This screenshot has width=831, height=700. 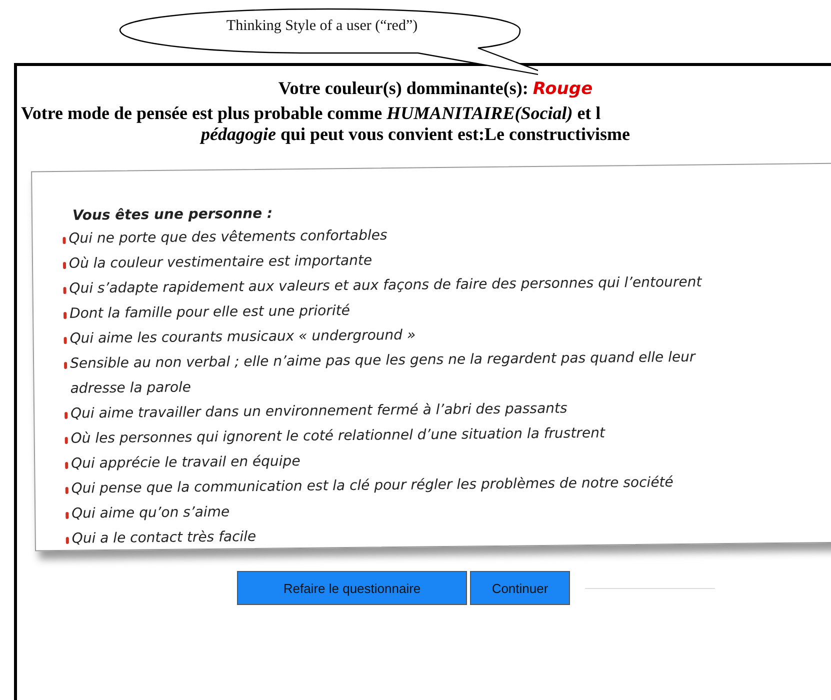 What do you see at coordinates (185, 463) in the screenshot?
I see `trait-text: Qui apprécie le travail en équipe` at bounding box center [185, 463].